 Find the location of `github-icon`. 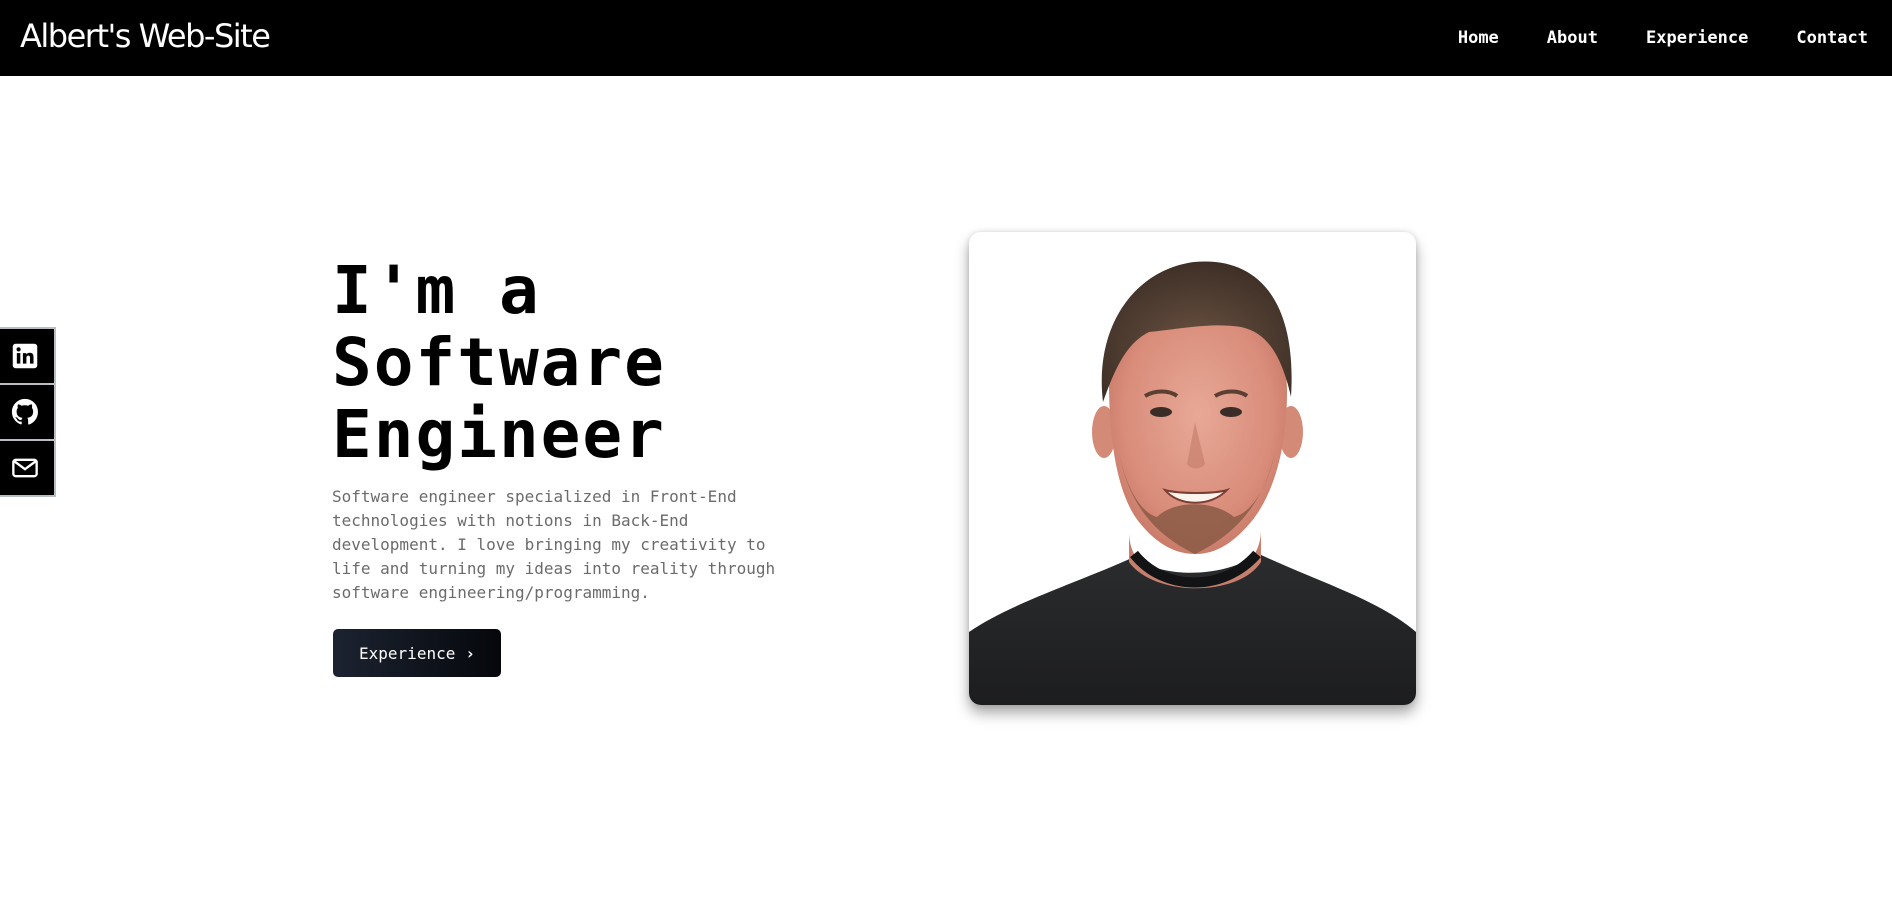

github-icon is located at coordinates (24, 411).